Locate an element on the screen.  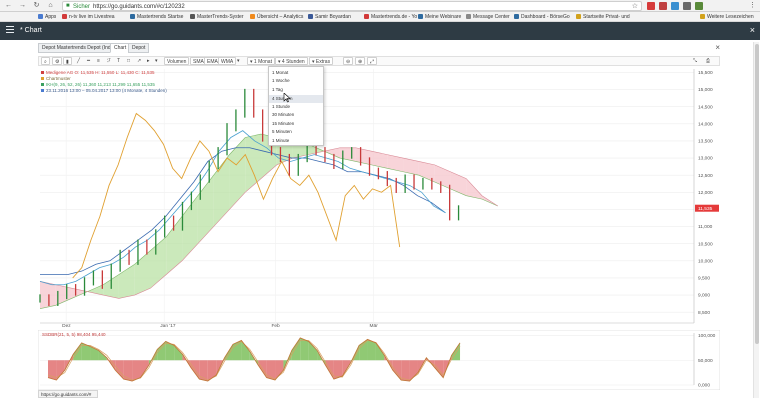
scrollbar-thumb is located at coordinates (757, 194).